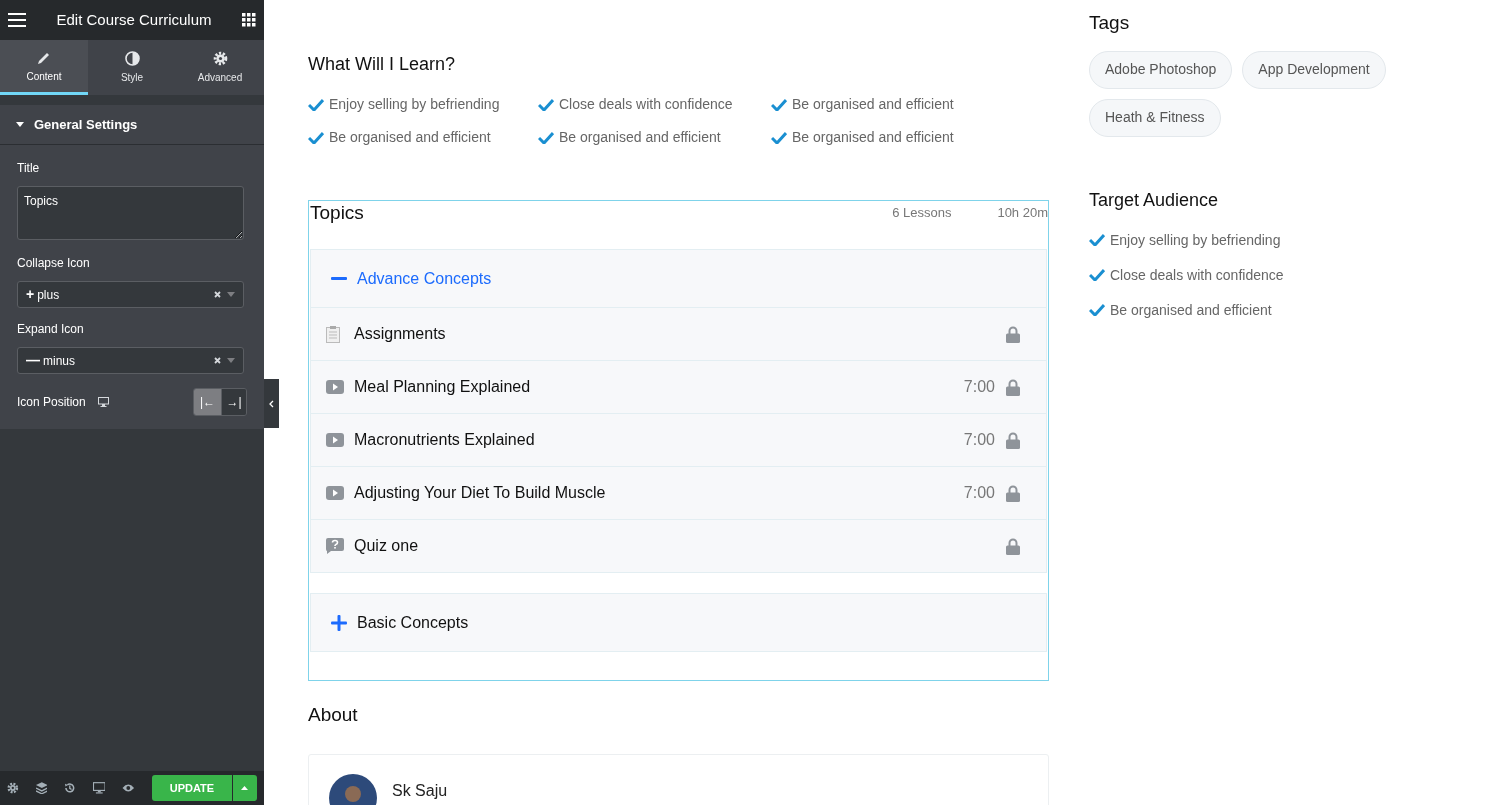  What do you see at coordinates (130, 360) in the screenshot?
I see `icon-select: — minus` at bounding box center [130, 360].